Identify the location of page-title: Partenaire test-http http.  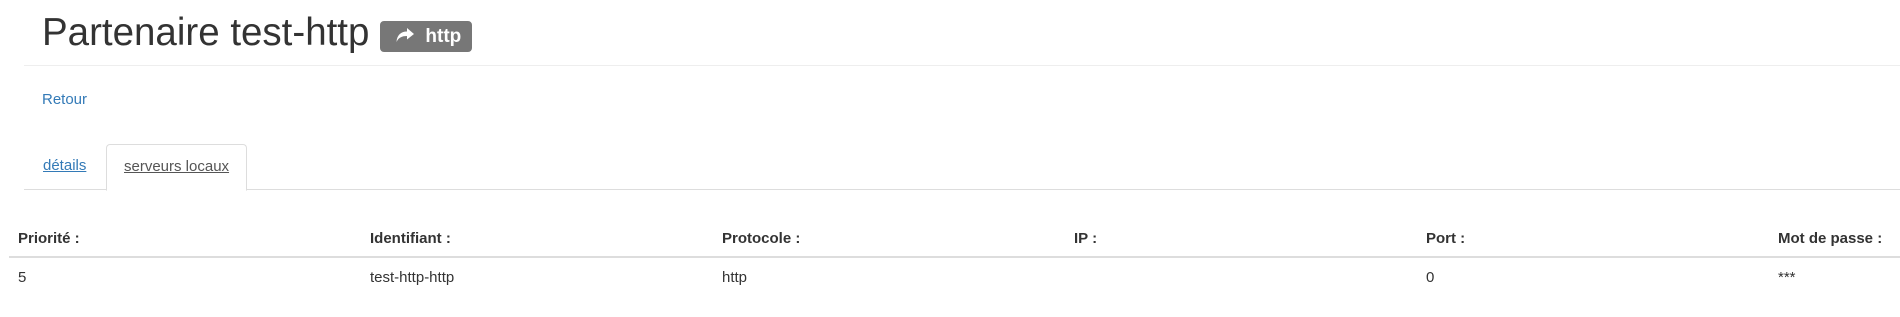
(257, 33).